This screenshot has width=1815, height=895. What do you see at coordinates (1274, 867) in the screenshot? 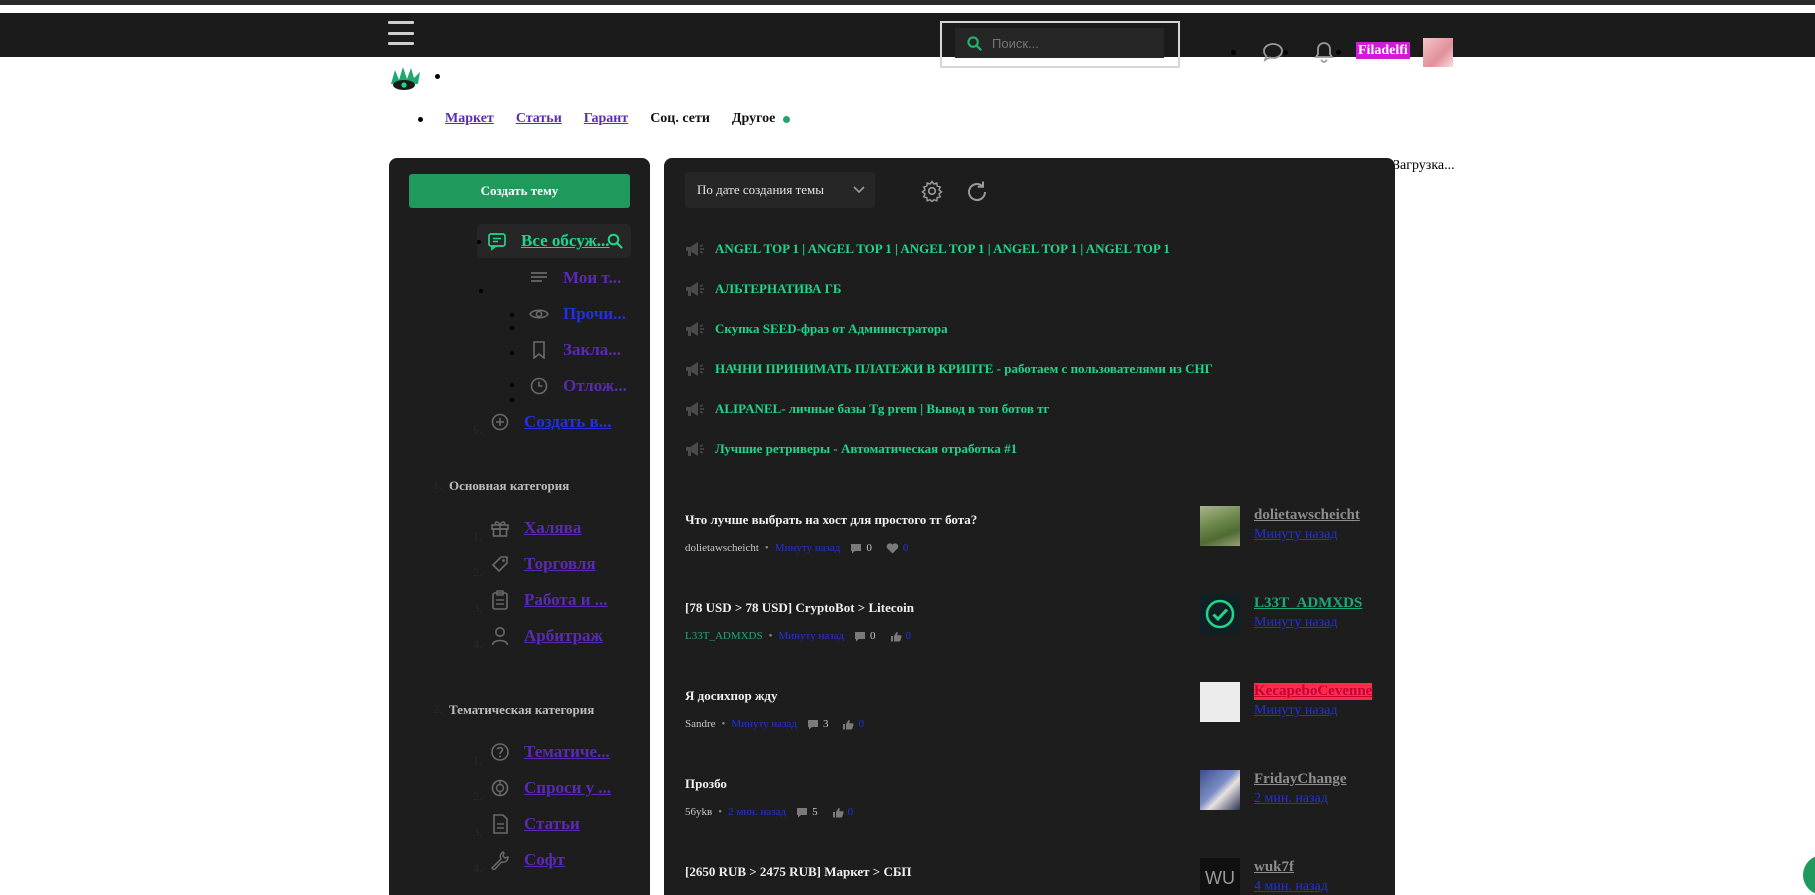
I see `last-post-user: wuk7f` at bounding box center [1274, 867].